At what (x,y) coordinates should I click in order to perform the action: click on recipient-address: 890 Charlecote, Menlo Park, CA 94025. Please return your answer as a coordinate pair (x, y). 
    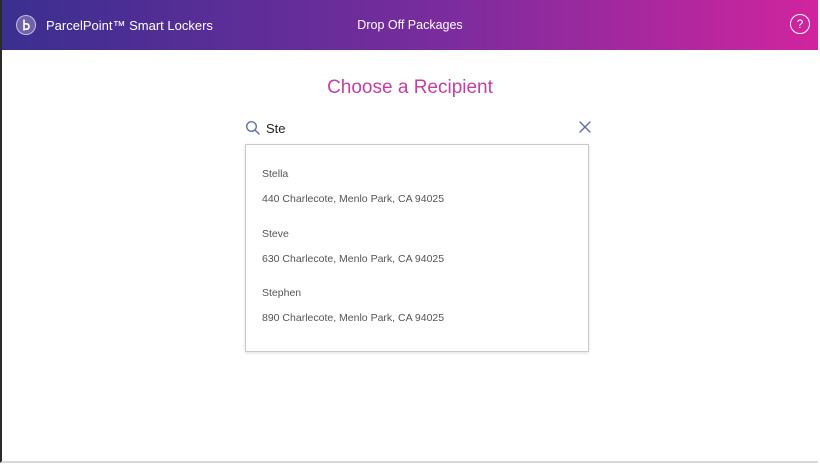
    Looking at the image, I should click on (353, 318).